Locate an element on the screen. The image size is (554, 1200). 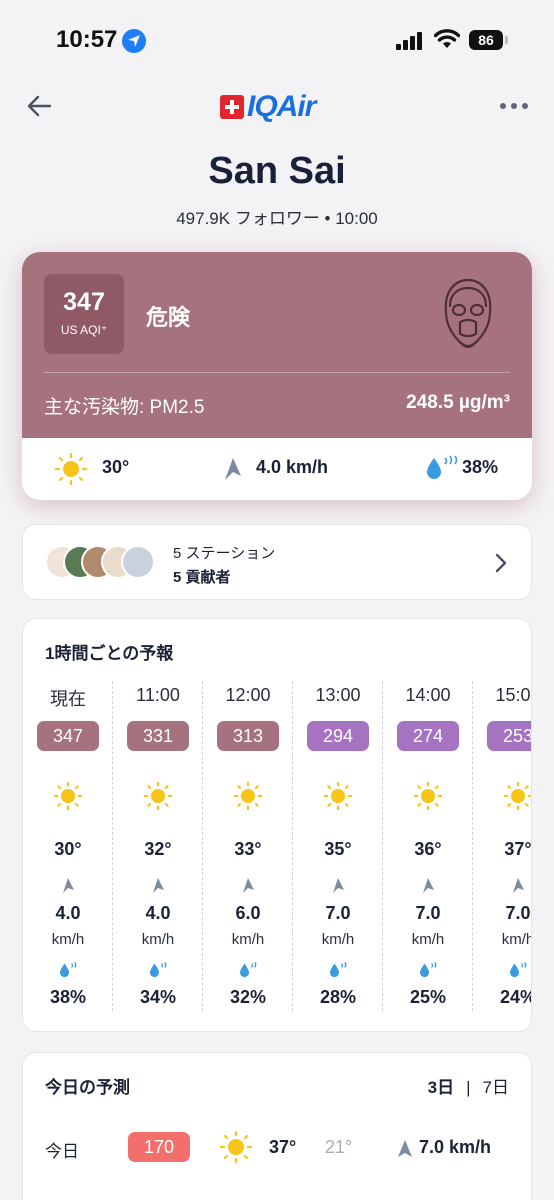
hour-temperature: 37° is located at coordinates (518, 849).